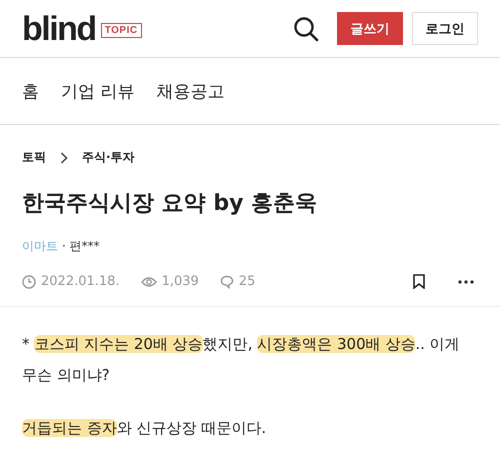  I want to click on nav-link: 홈, so click(30, 91).